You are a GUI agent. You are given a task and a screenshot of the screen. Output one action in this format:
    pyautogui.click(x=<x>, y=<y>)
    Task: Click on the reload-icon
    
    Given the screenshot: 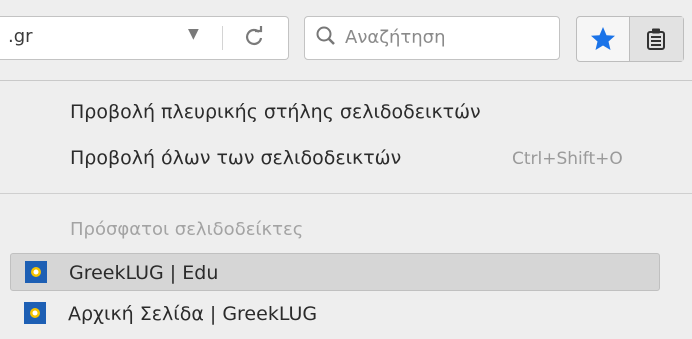 What is the action you would take?
    pyautogui.click(x=254, y=35)
    